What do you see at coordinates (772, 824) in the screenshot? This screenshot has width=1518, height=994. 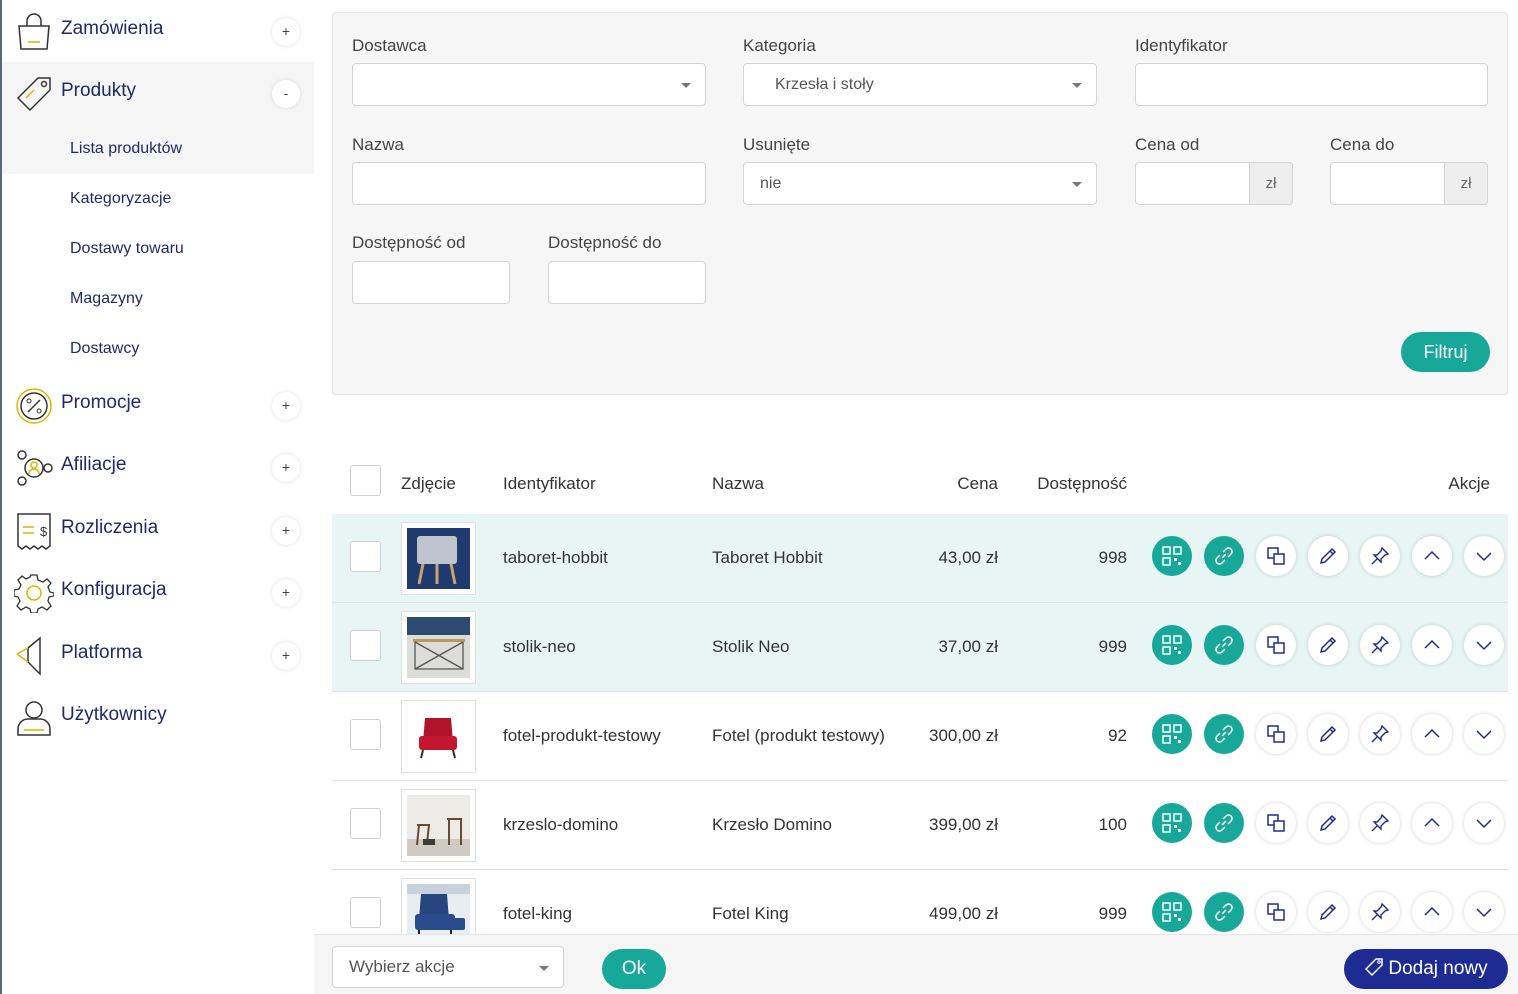 I see `product-name: Krzesło Domino` at bounding box center [772, 824].